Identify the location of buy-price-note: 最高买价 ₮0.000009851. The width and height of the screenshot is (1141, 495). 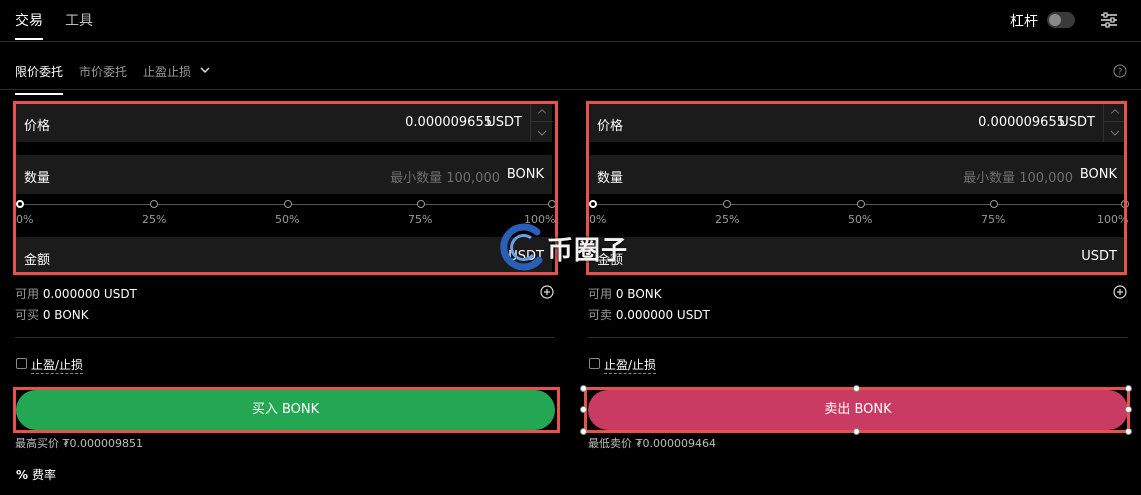
(79, 443).